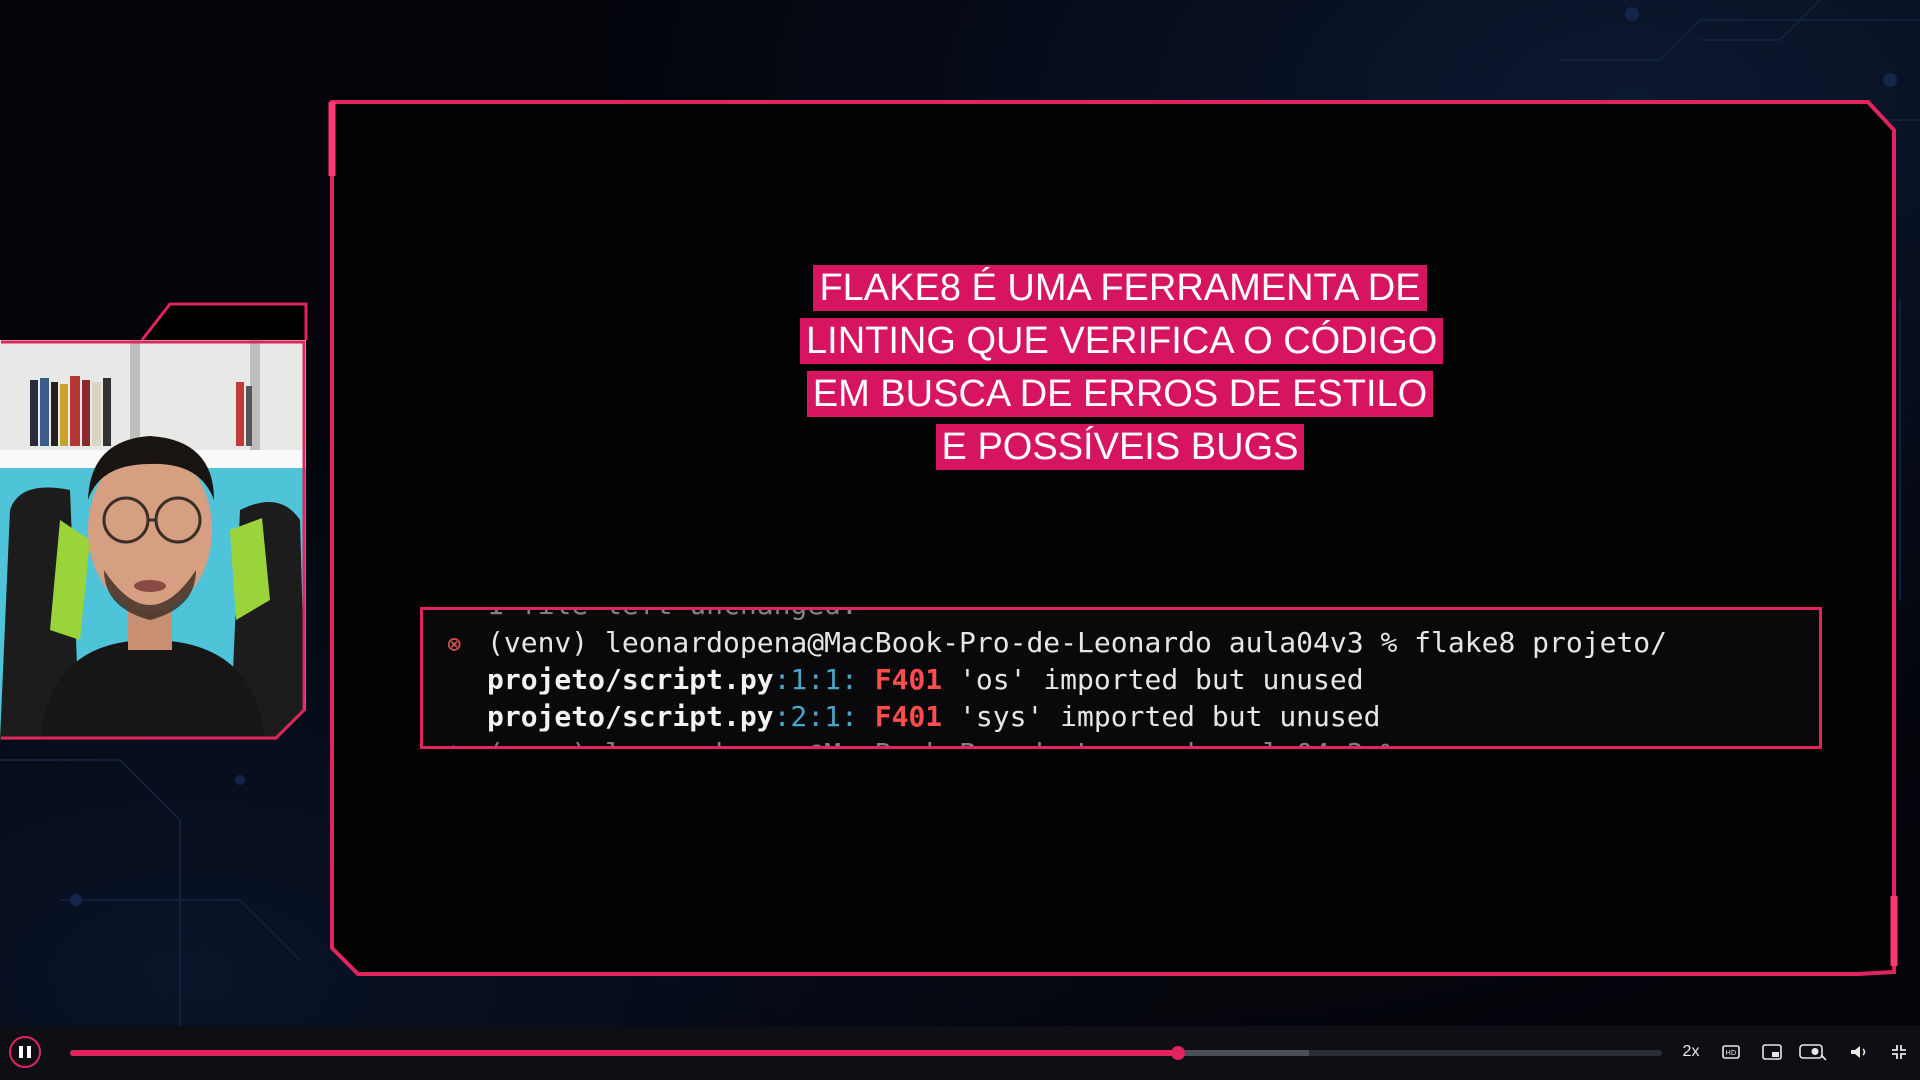 The width and height of the screenshot is (1920, 1080). I want to click on result-location: :2:1:, so click(815, 716).